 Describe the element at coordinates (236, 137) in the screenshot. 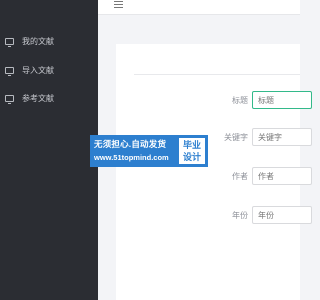

I see `keyword-label: 关键字` at that location.